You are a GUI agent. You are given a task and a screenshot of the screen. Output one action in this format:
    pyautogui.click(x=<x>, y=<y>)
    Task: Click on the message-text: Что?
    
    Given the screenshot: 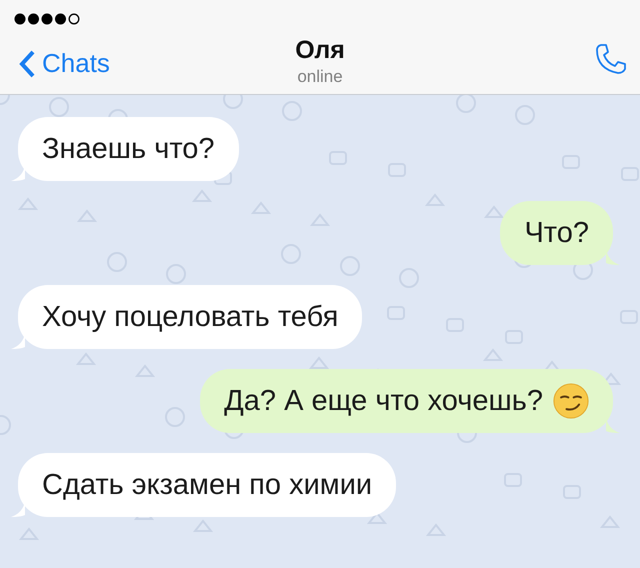 What is the action you would take?
    pyautogui.click(x=556, y=233)
    